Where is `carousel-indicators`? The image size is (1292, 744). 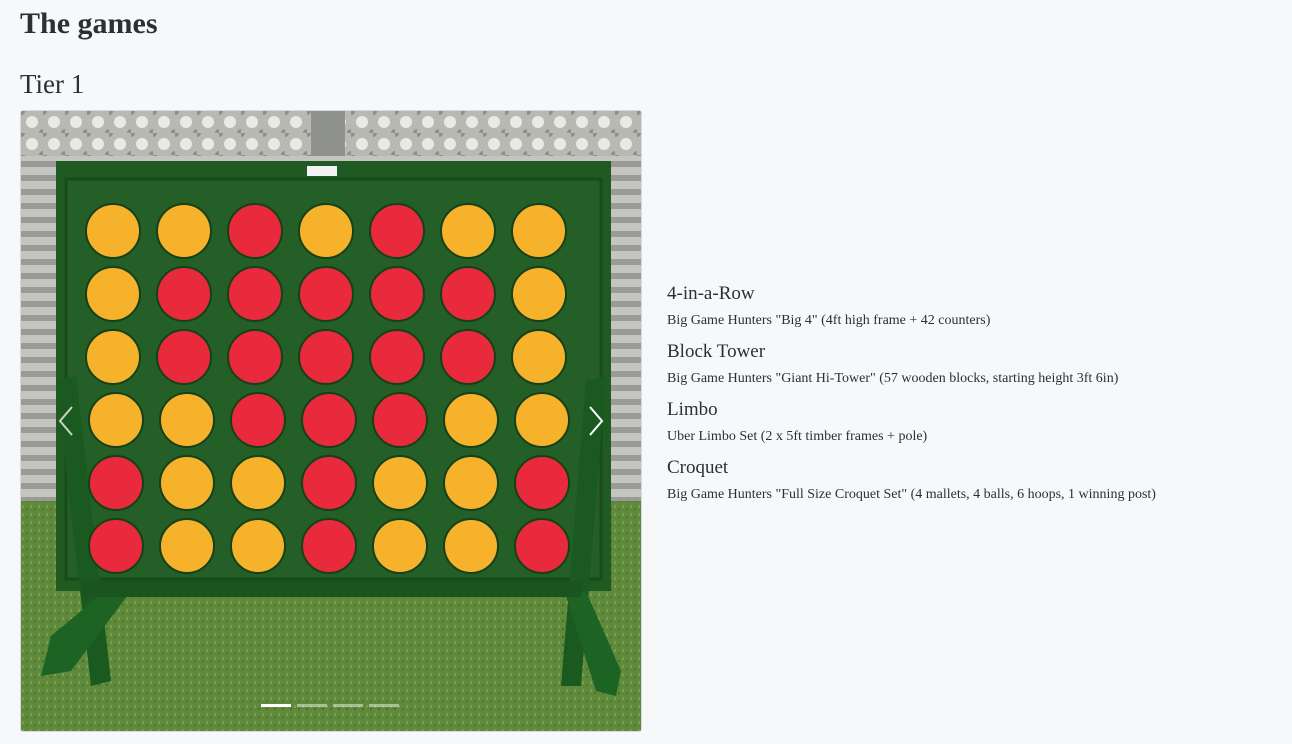
carousel-indicators is located at coordinates (331, 706).